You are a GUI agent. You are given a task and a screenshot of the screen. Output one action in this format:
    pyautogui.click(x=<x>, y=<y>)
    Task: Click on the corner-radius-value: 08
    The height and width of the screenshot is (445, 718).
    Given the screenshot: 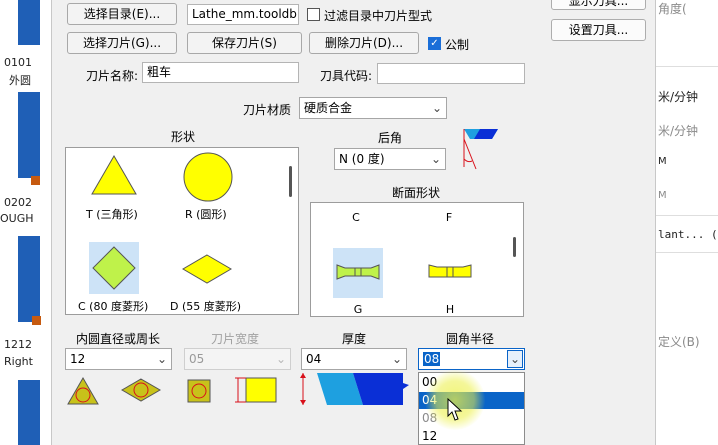 What is the action you would take?
    pyautogui.click(x=432, y=359)
    